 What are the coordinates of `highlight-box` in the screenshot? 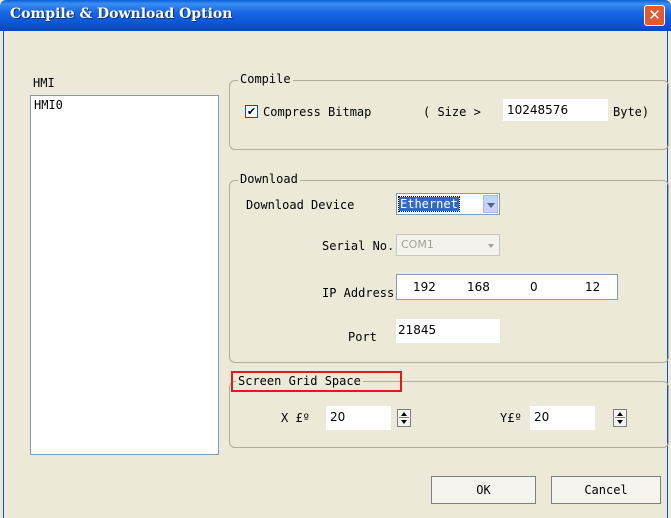 It's located at (316, 381).